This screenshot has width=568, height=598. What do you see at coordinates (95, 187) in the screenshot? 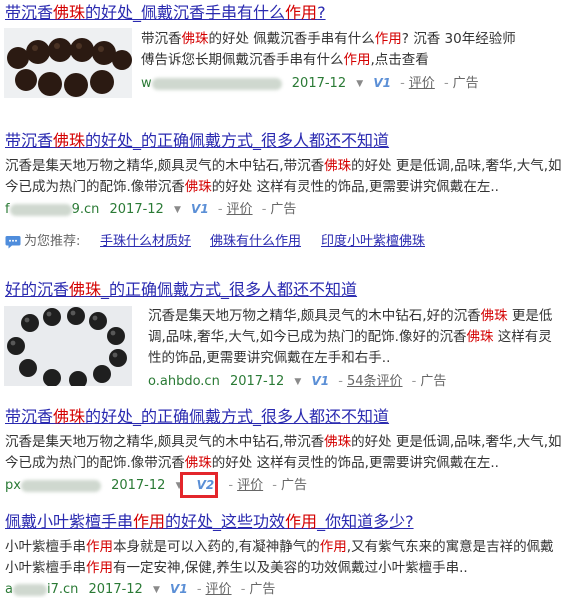
I see `text-run: 今已成为热门的配饰.像带沉香` at bounding box center [95, 187].